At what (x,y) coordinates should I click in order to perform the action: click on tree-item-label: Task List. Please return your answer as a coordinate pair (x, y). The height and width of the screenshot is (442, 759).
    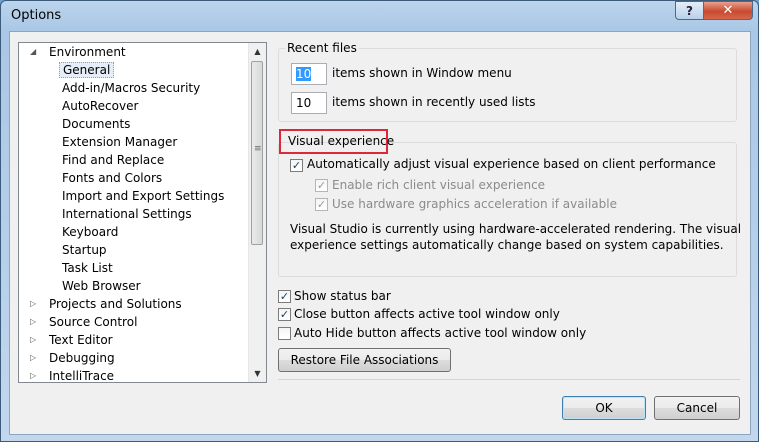
    Looking at the image, I should click on (87, 268).